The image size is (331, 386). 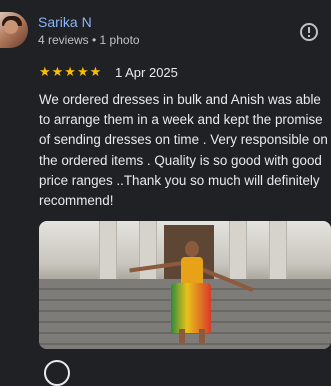 I want to click on reviewer-meta: 4 reviews • 1 photo, so click(x=89, y=40).